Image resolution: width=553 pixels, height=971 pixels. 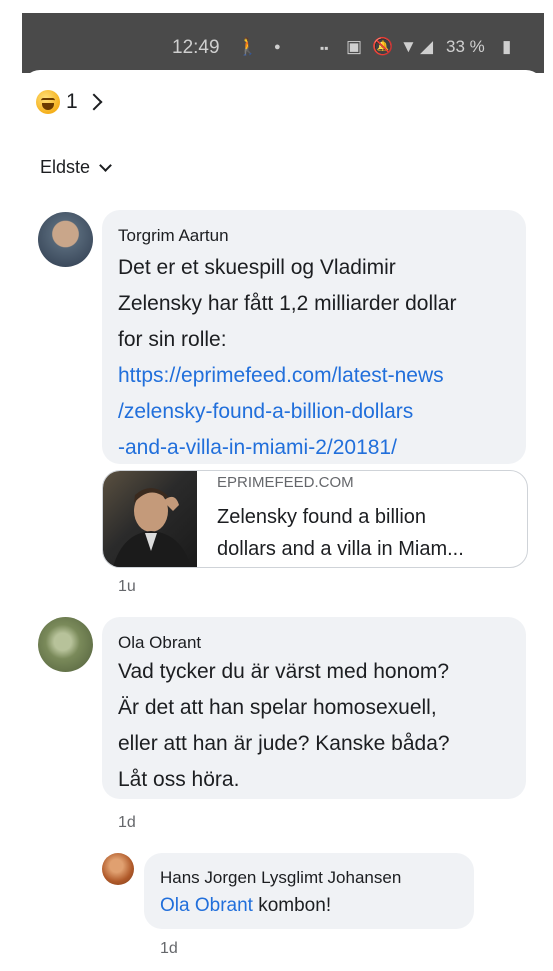 I want to click on avatar-torgrim, so click(x=65, y=239).